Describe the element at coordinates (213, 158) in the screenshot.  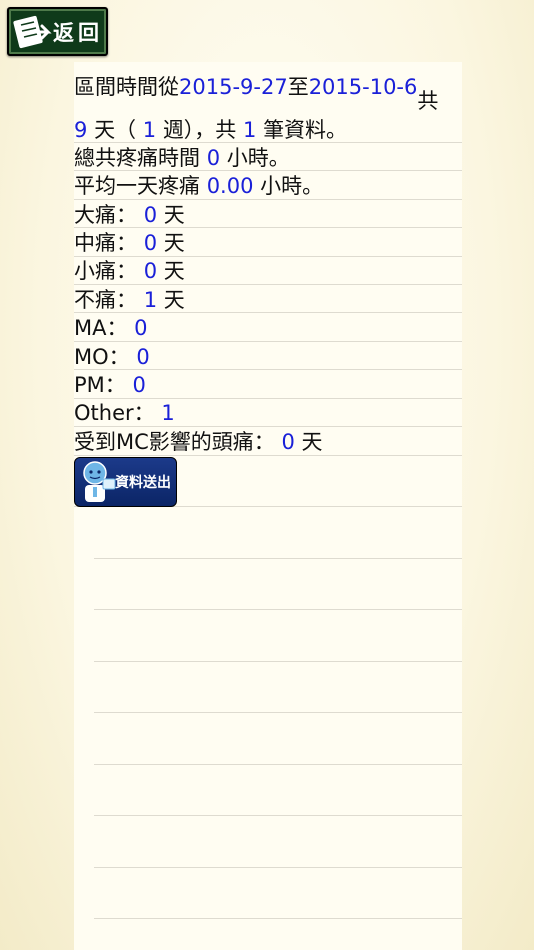
I see `total-value: 0` at that location.